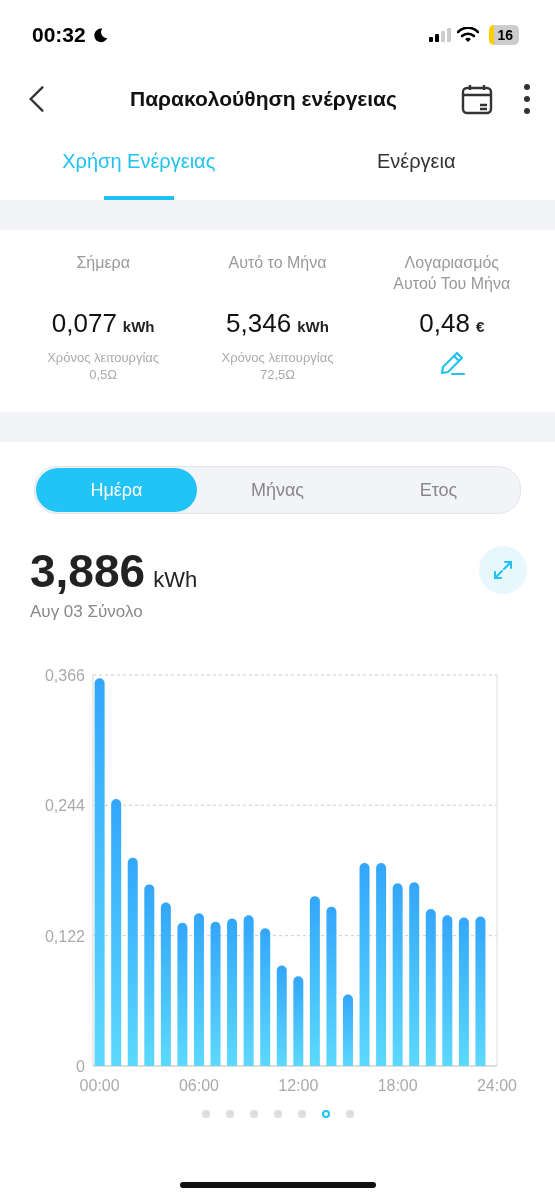 The width and height of the screenshot is (555, 1200). What do you see at coordinates (116, 490) in the screenshot?
I see `period-tab: Ημέρα` at bounding box center [116, 490].